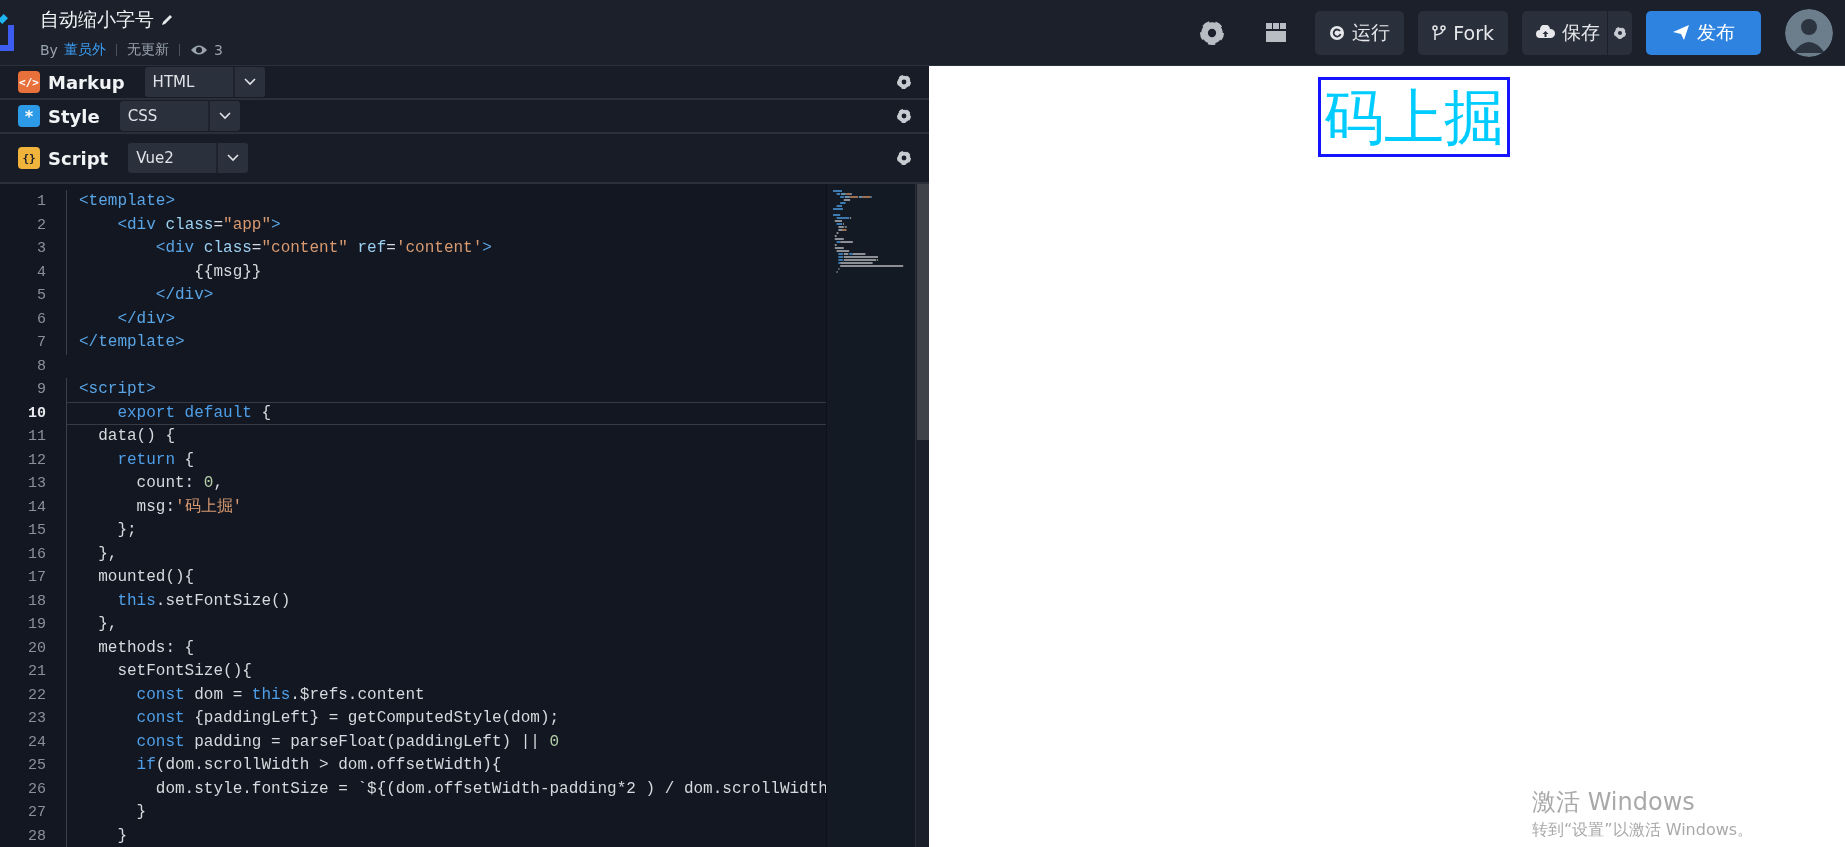 This screenshot has height=847, width=1845. Describe the element at coordinates (41, 225) in the screenshot. I see `line-number: 2` at that location.